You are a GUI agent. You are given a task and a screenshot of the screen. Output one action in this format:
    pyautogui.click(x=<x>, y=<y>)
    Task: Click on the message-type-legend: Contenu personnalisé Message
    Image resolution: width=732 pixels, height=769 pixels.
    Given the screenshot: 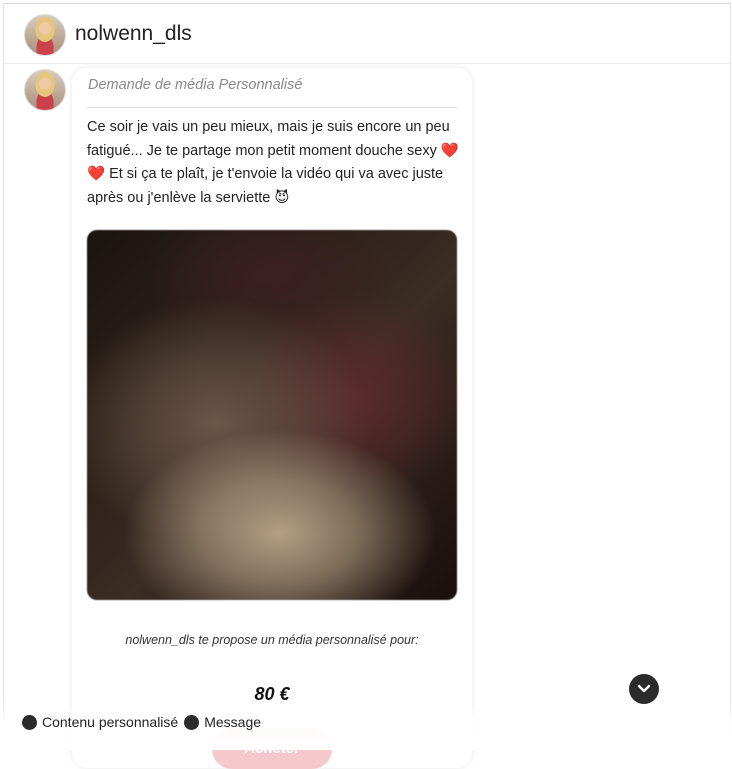 What is the action you would take?
    pyautogui.click(x=144, y=722)
    